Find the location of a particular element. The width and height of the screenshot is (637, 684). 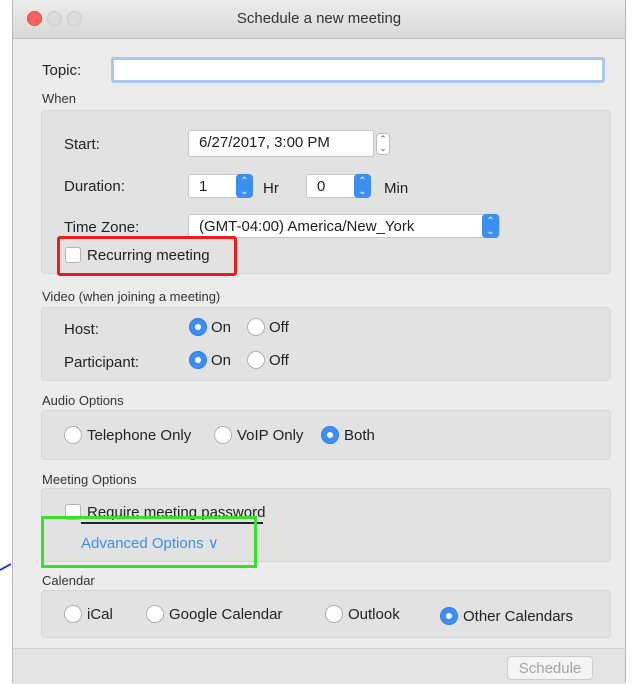

participant-off-radio is located at coordinates (256, 360).